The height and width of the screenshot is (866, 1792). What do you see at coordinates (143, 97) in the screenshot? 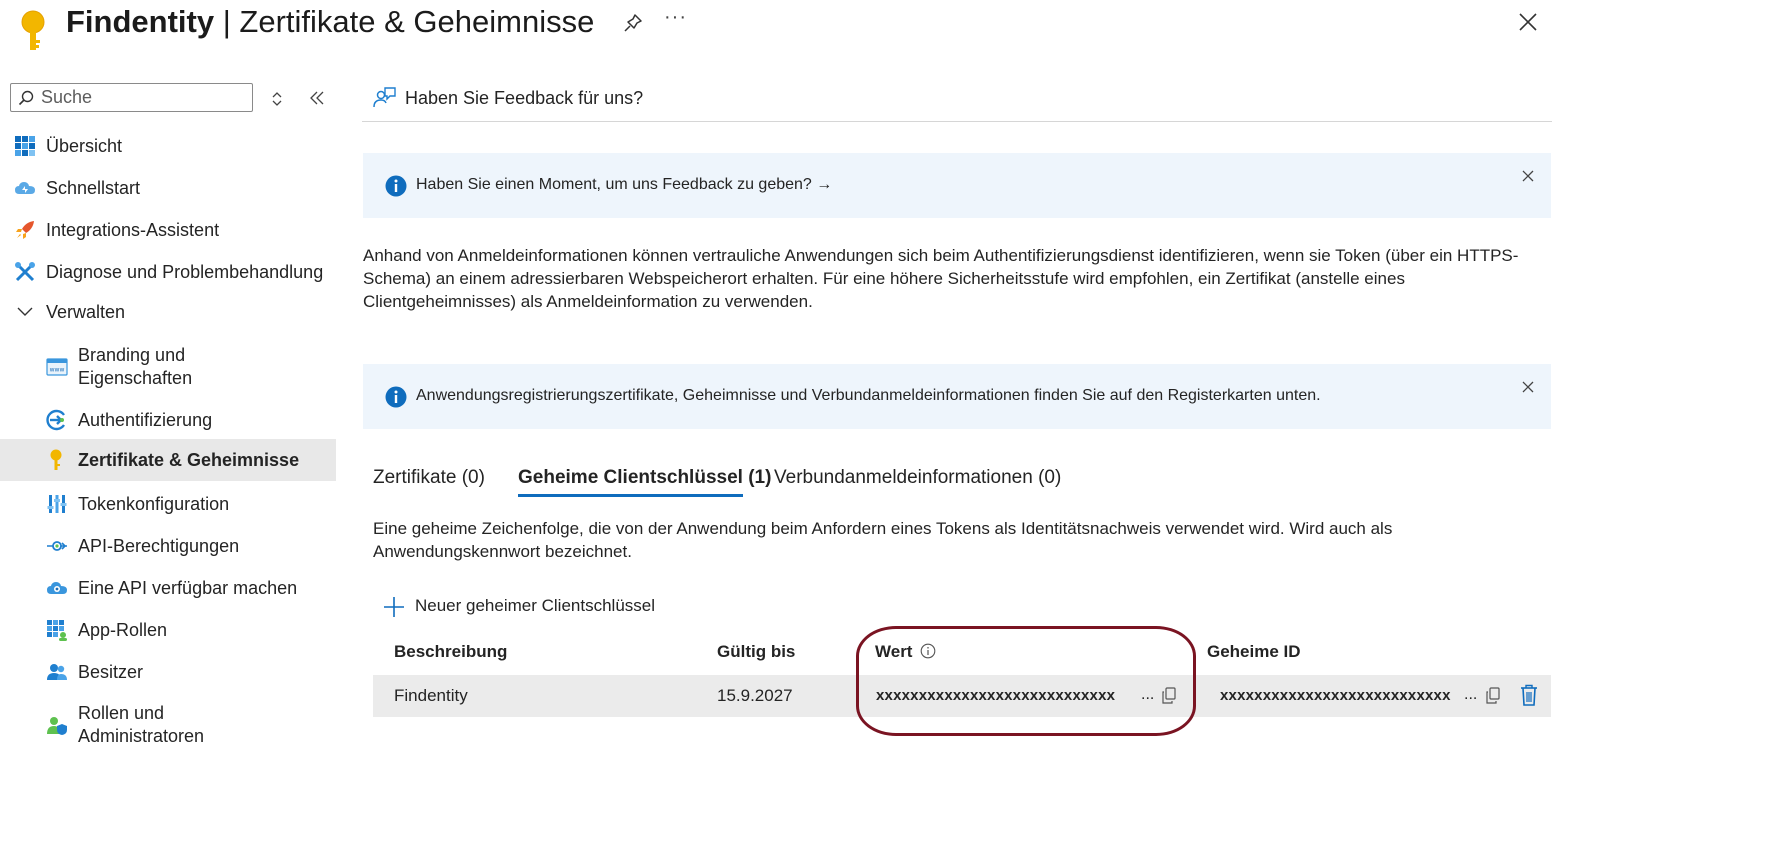
I see `search-input` at bounding box center [143, 97].